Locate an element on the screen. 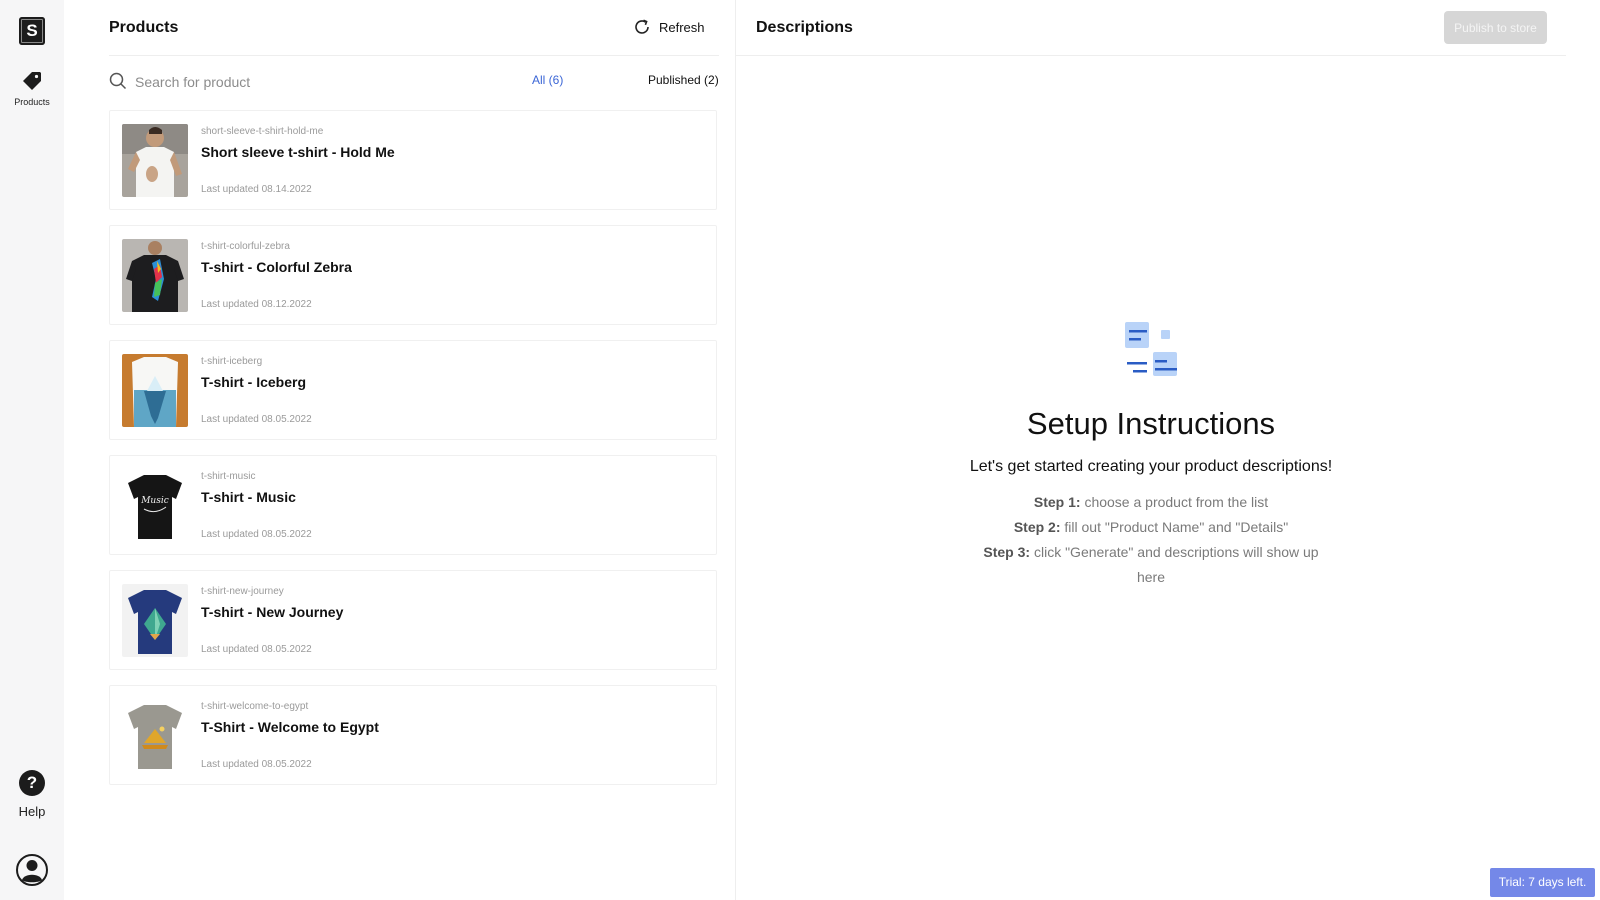  products-title: Products is located at coordinates (144, 27).